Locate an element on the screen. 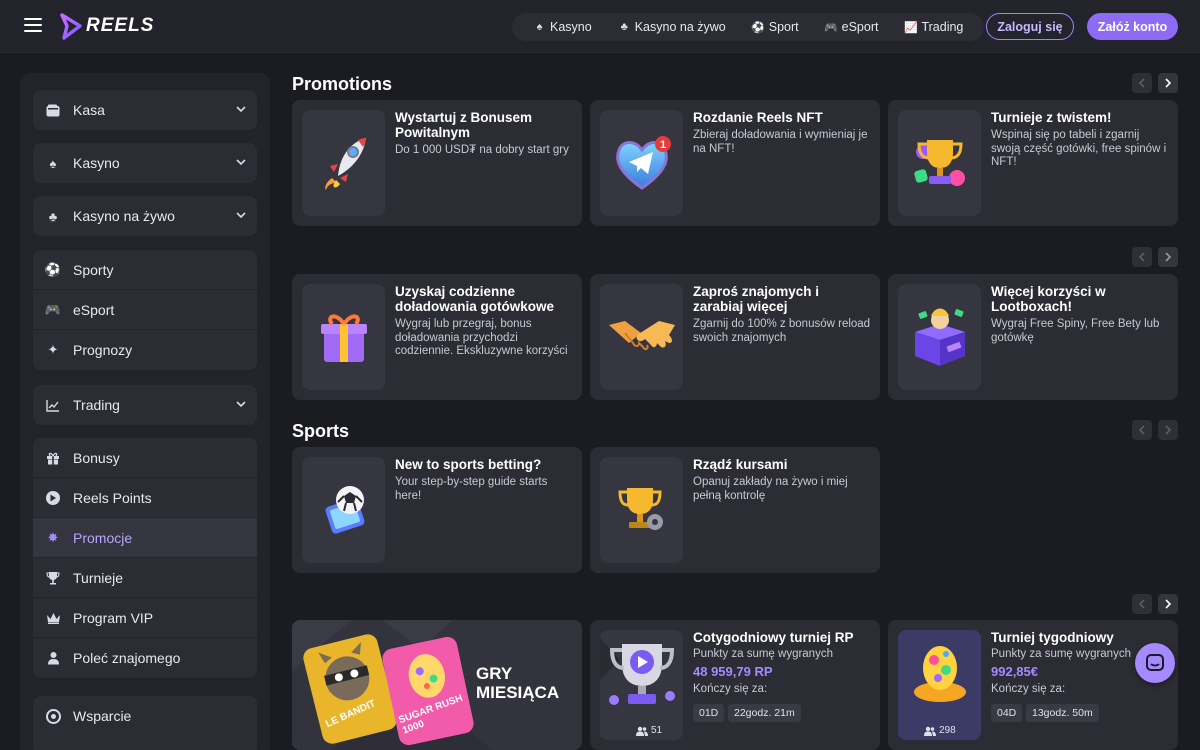 Image resolution: width=1200 pixels, height=750 pixels. sidebar-item-esport: 🎮 eSport is located at coordinates (145, 310).